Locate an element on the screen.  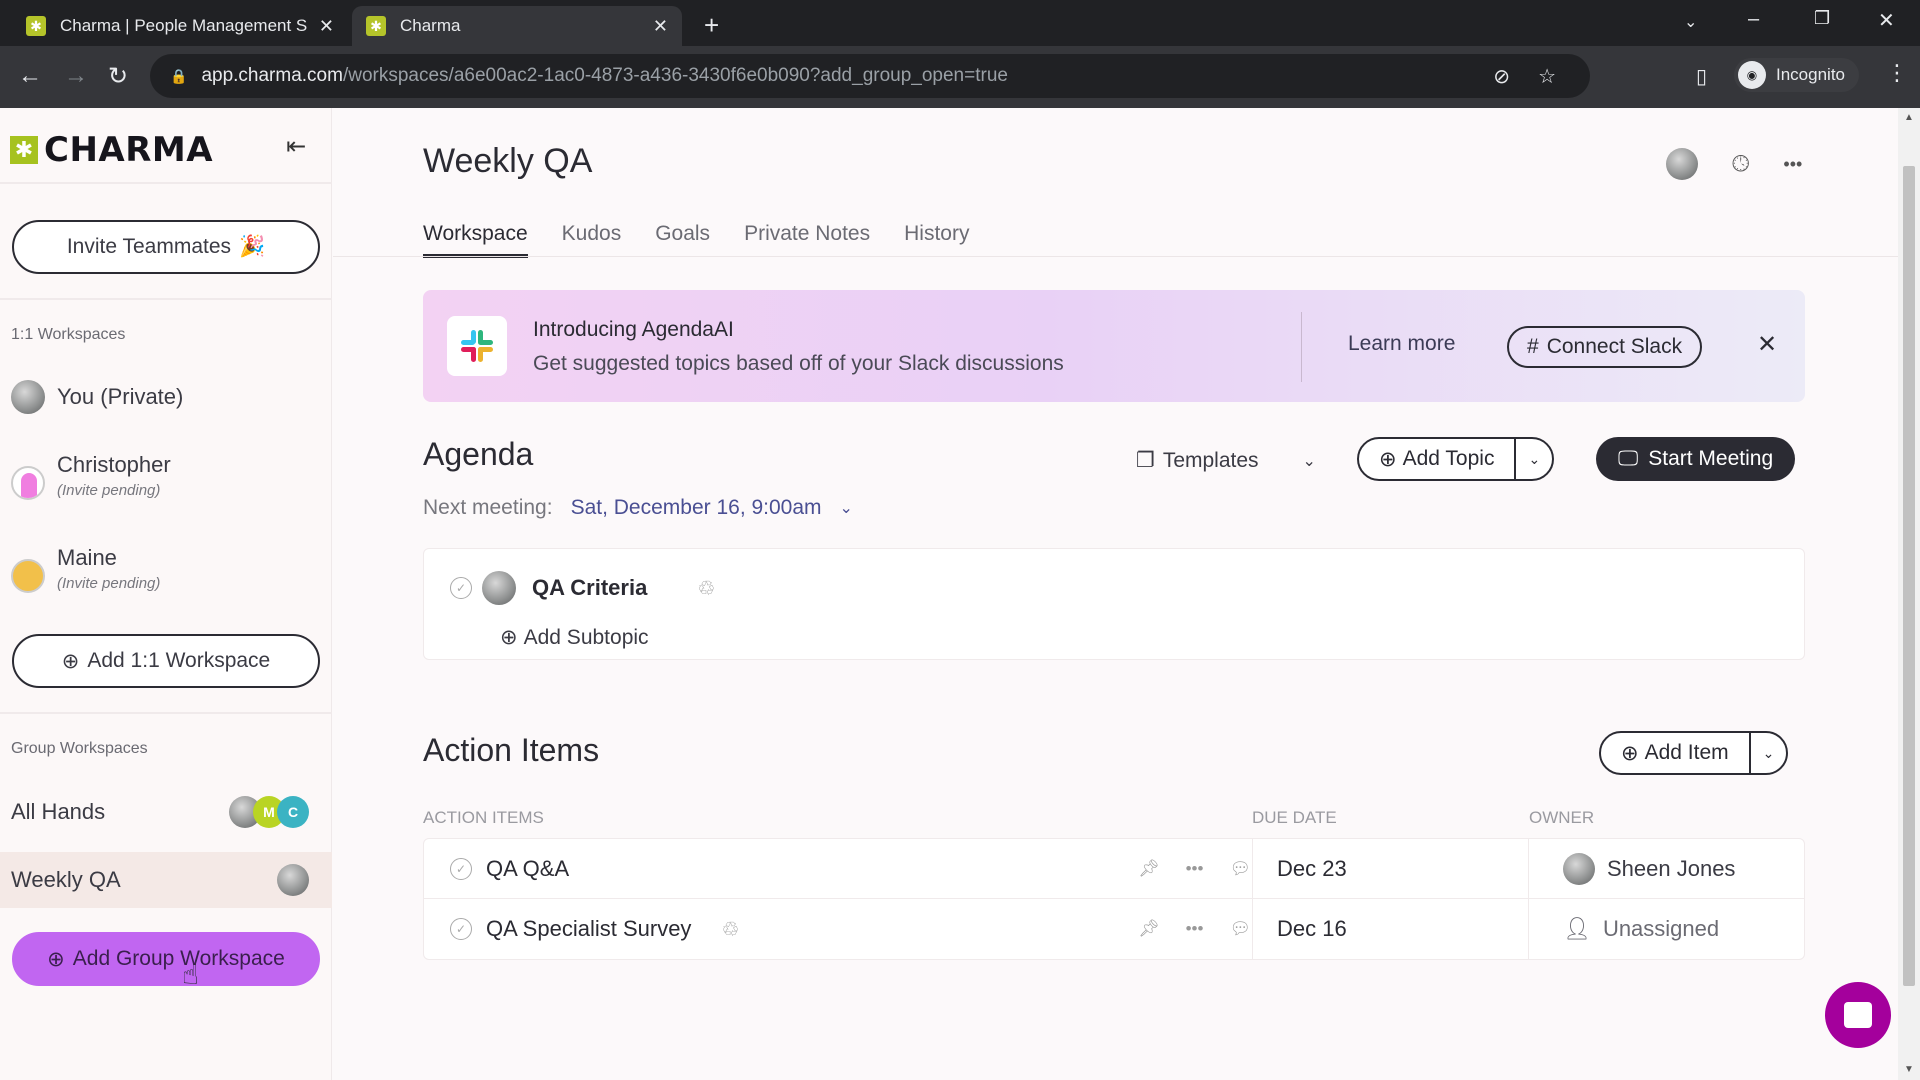
scrollbar: ▲ ▼ is located at coordinates (1909, 594).